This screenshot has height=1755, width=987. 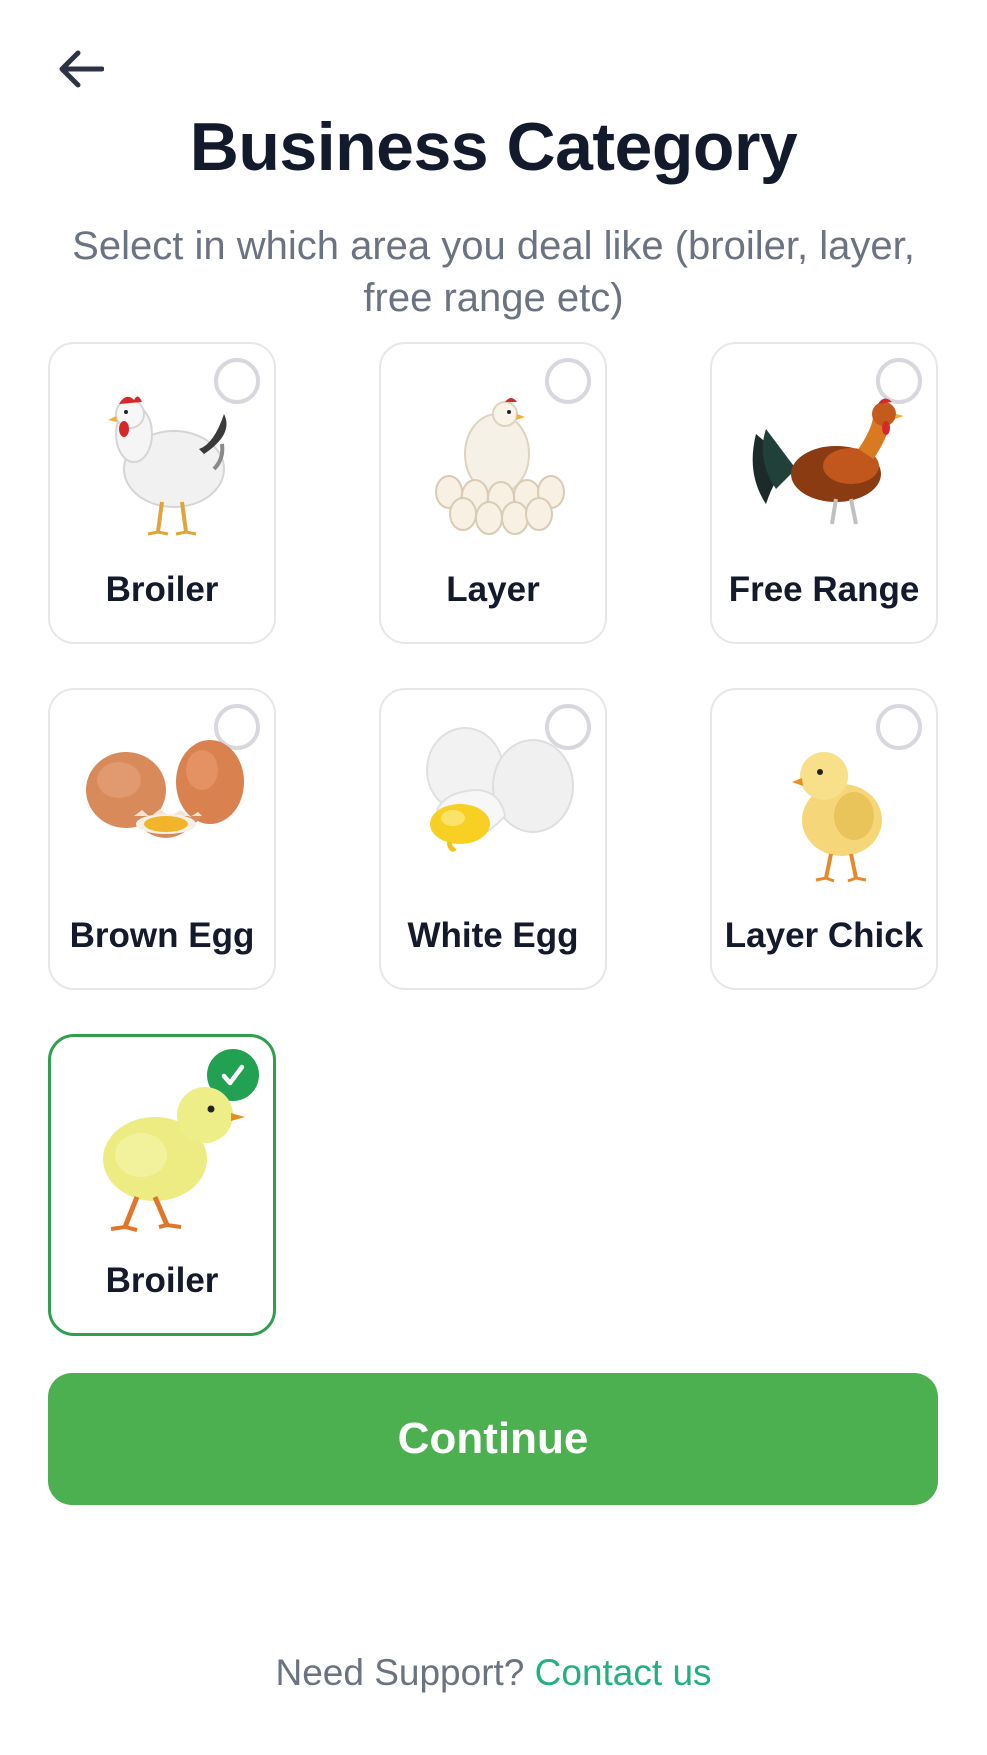 I want to click on category-label: White Egg, so click(x=493, y=935).